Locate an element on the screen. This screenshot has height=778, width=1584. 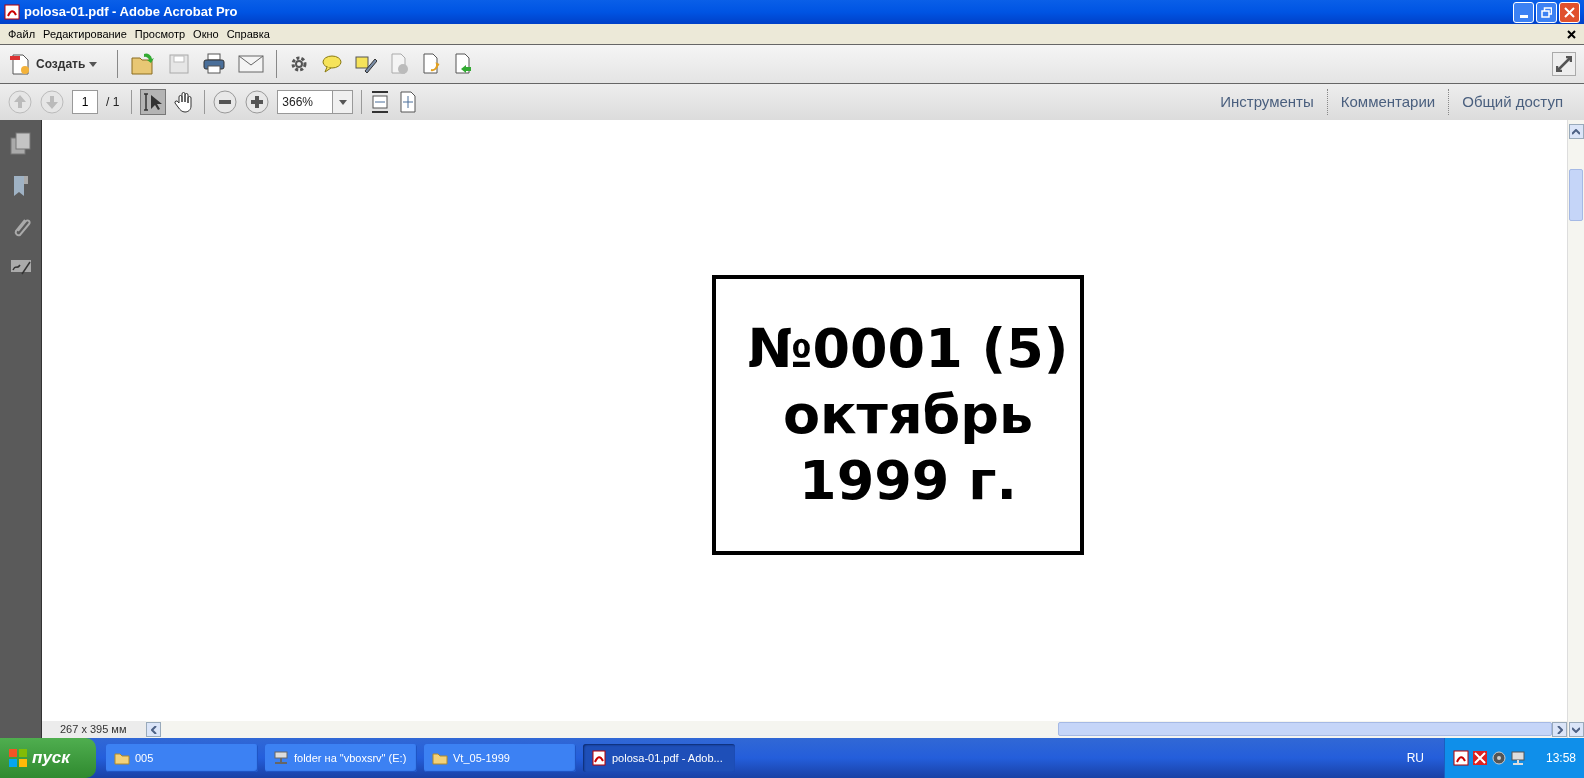
expand-icon is located at coordinates (1564, 64).